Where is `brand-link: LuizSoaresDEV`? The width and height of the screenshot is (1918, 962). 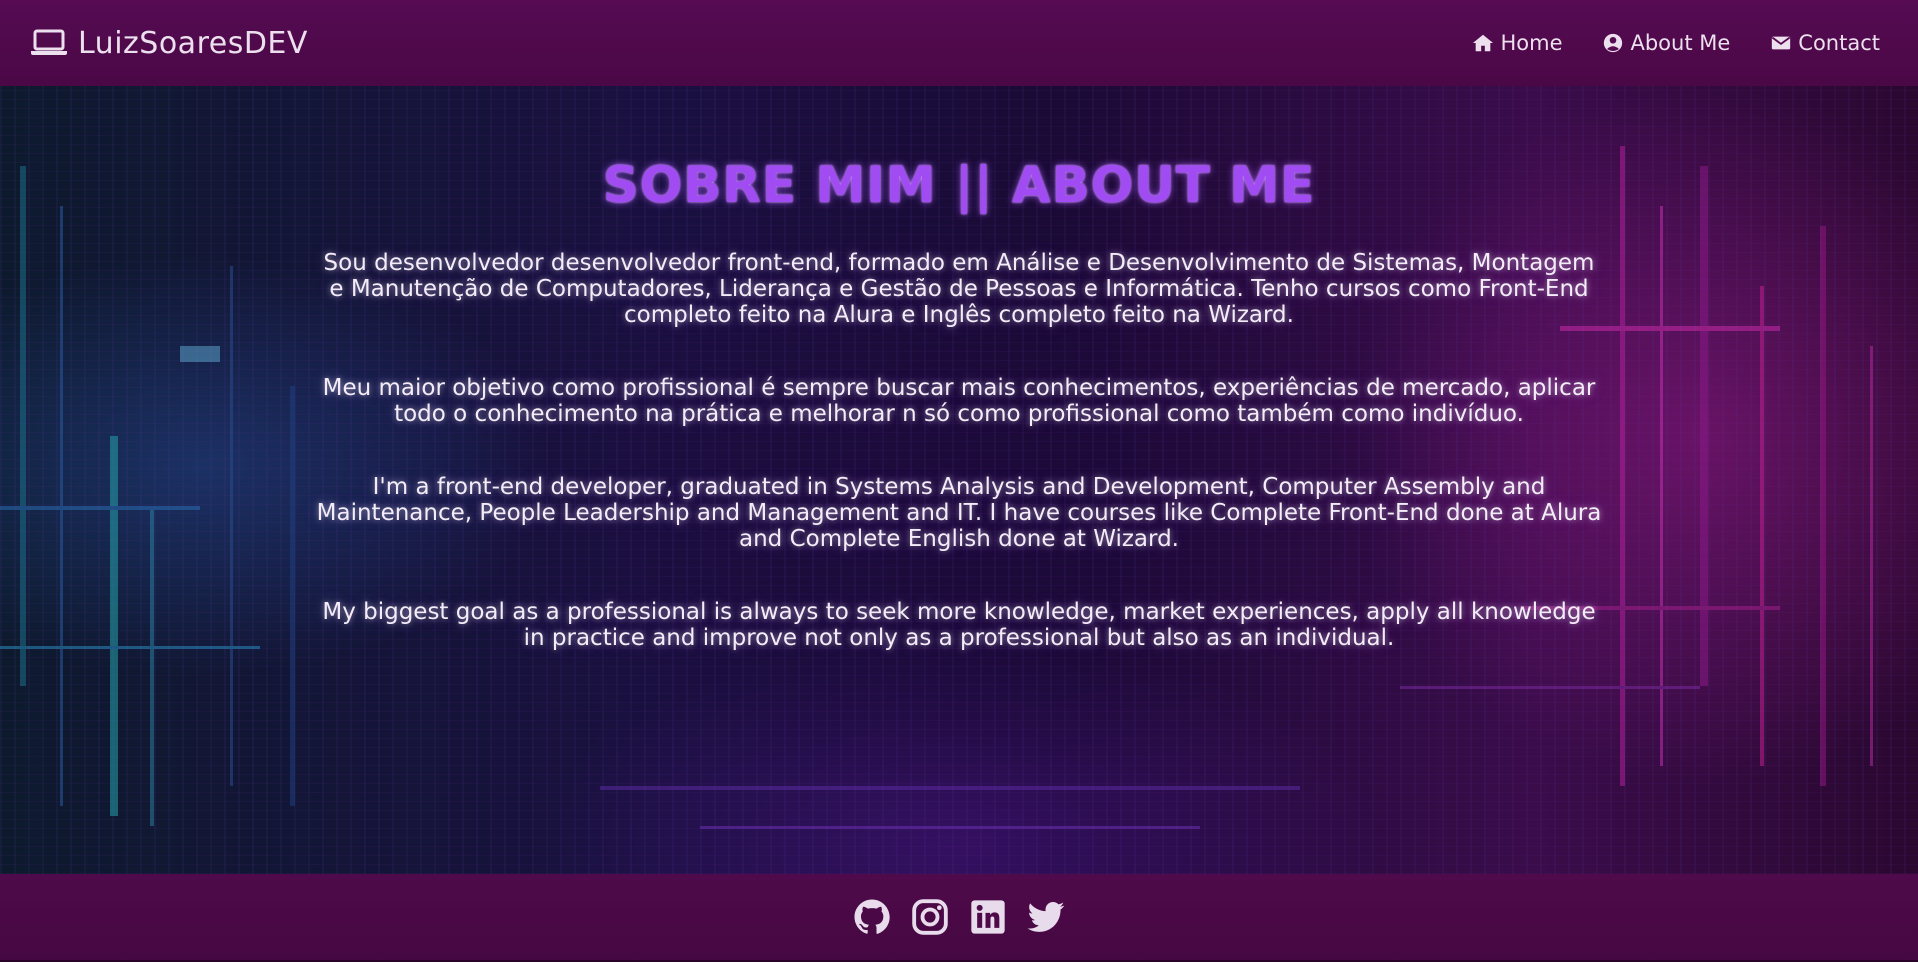 brand-link: LuizSoaresDEV is located at coordinates (169, 43).